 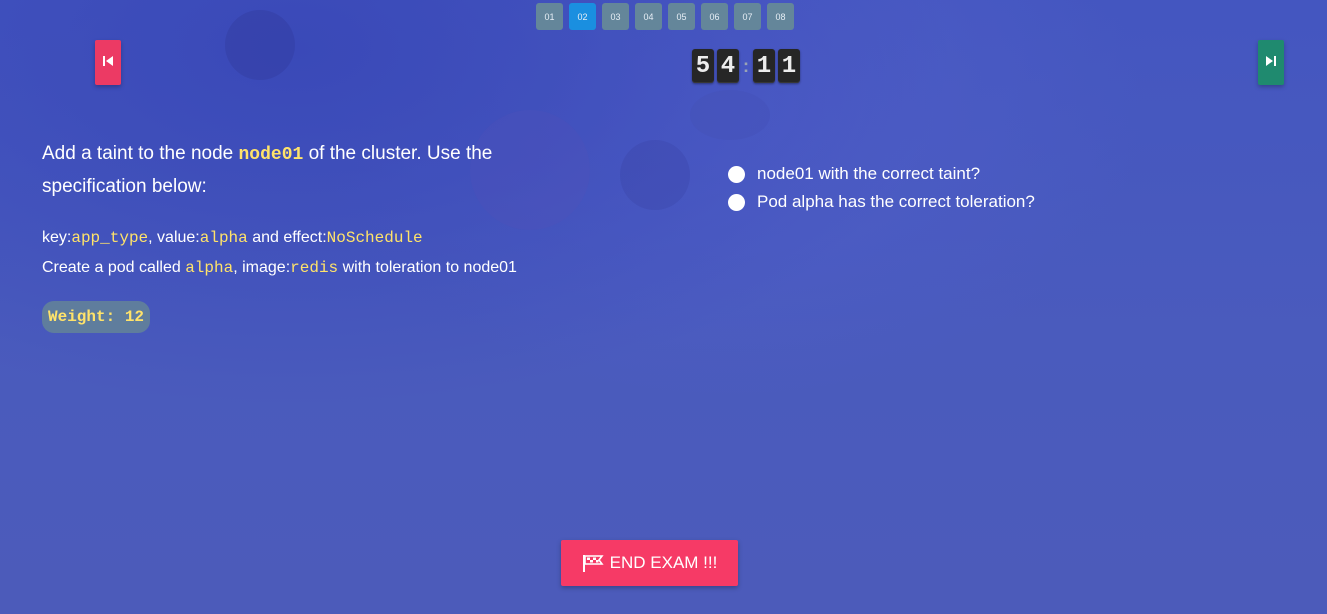 I want to click on checklist-item-label: Pod alpha has the correct toleration?, so click(x=896, y=201).